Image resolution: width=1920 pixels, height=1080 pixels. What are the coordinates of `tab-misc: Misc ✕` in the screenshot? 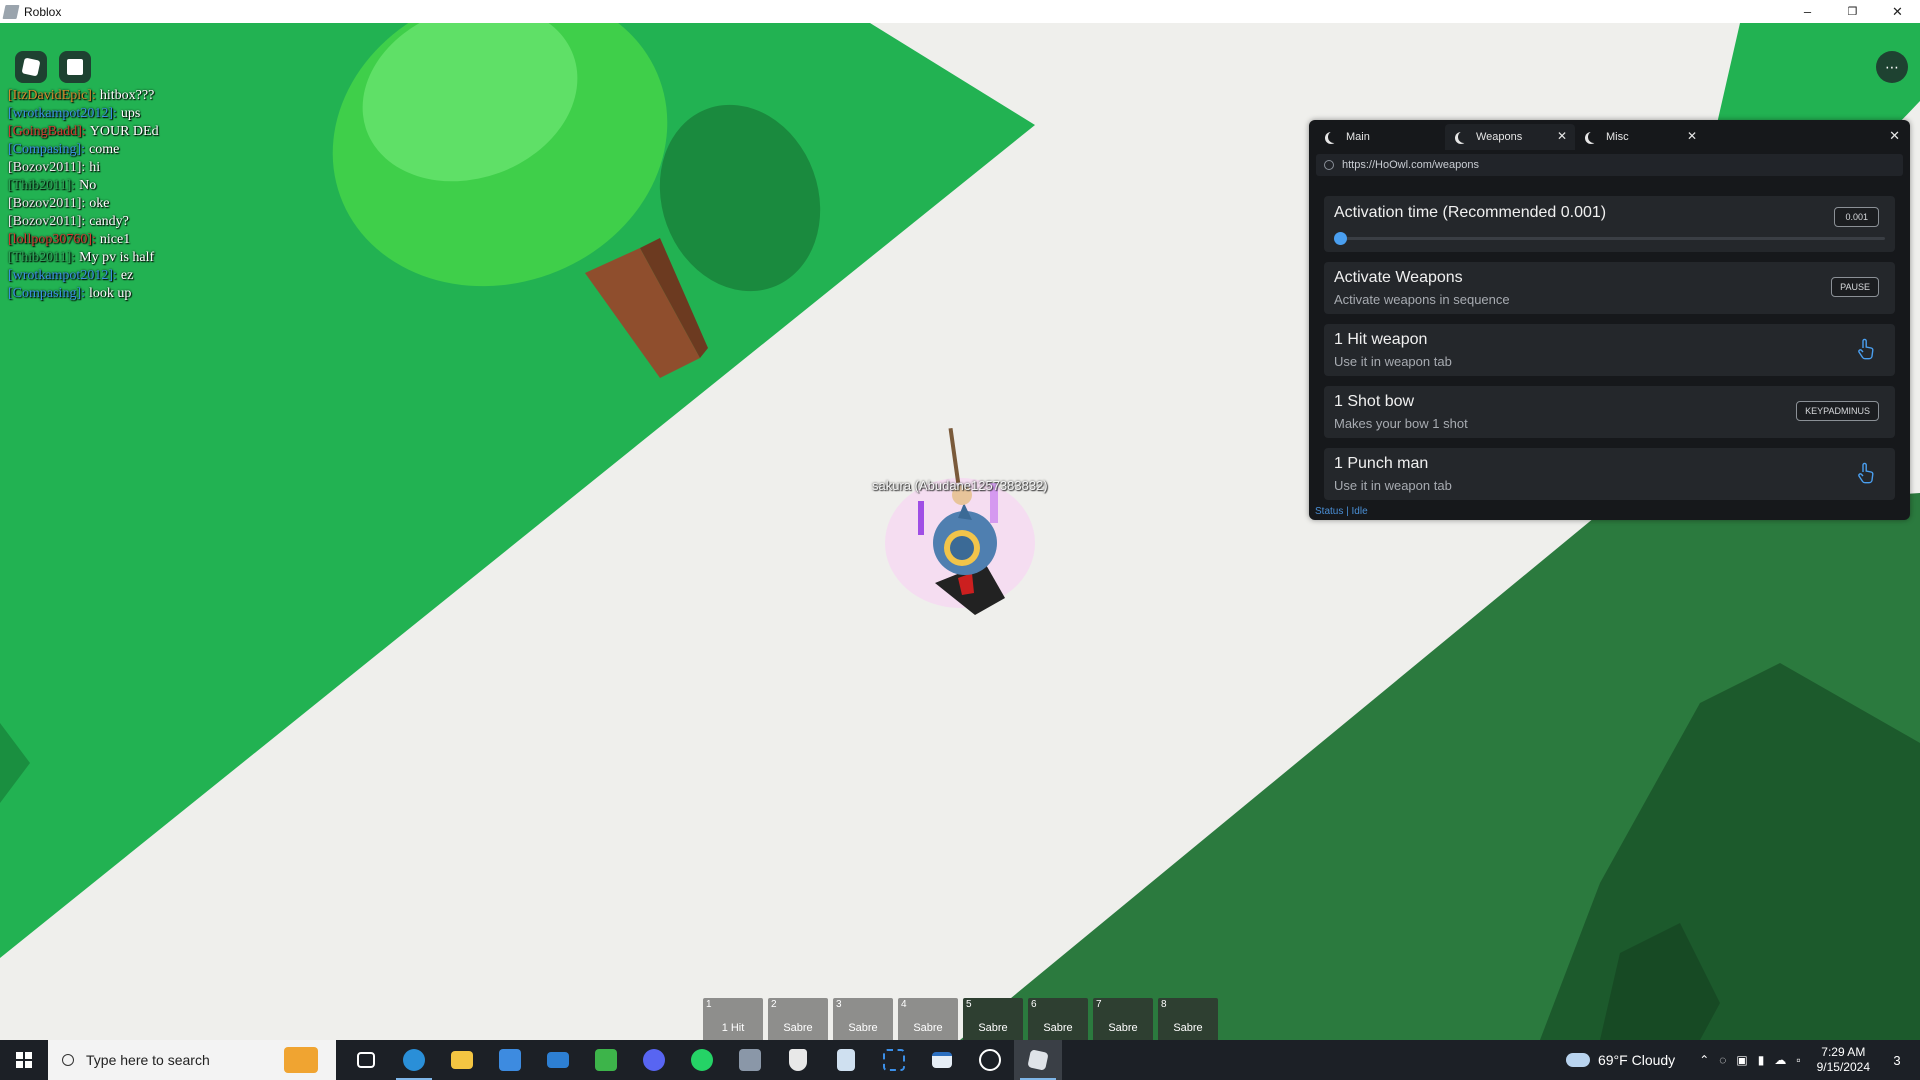 It's located at (1640, 137).